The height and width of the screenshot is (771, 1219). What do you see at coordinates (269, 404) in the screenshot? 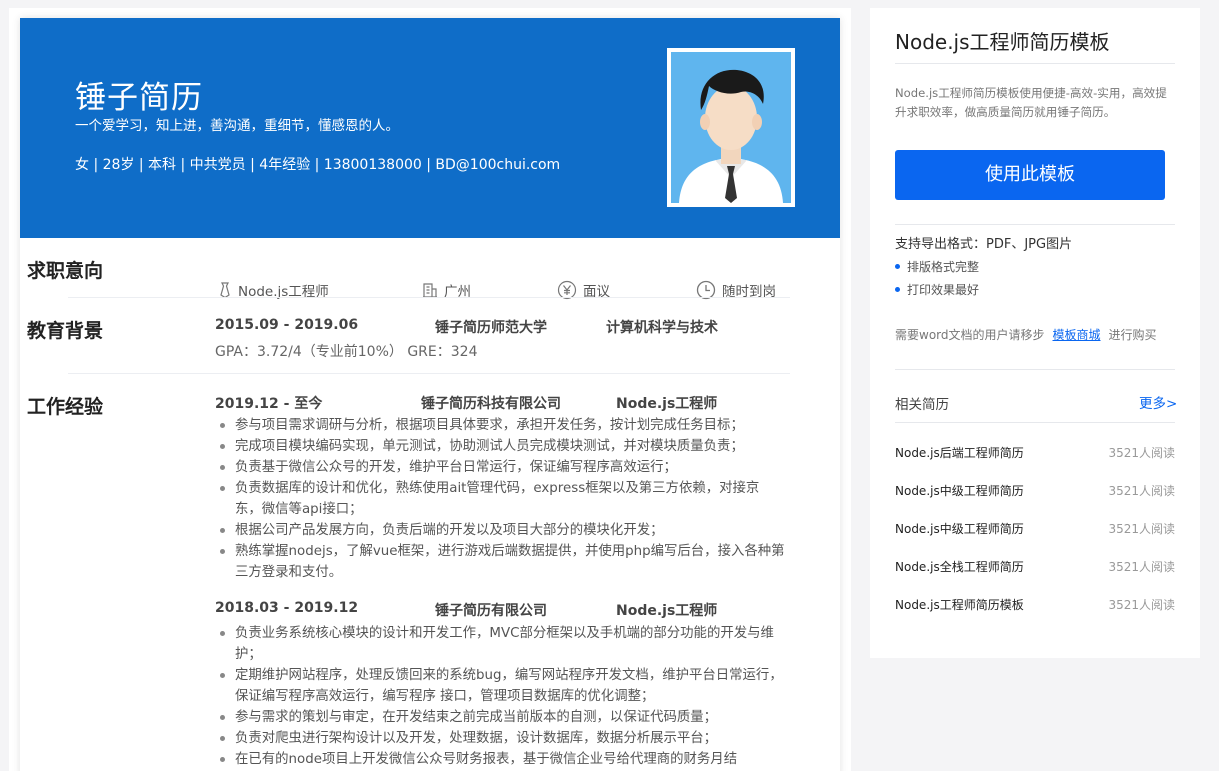
I see `job-period: 2019.12 - 至今` at bounding box center [269, 404].